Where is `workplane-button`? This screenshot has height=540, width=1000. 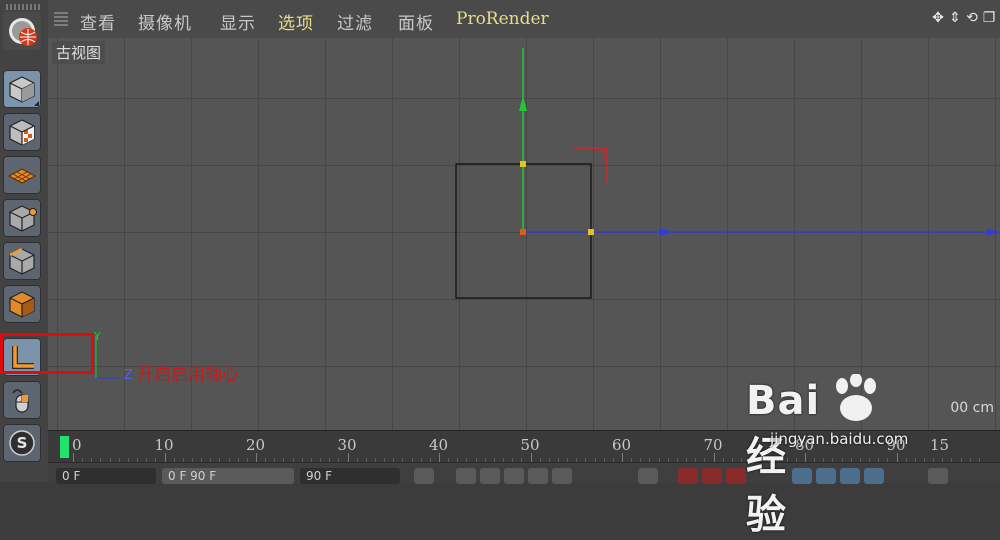 workplane-button is located at coordinates (22, 175).